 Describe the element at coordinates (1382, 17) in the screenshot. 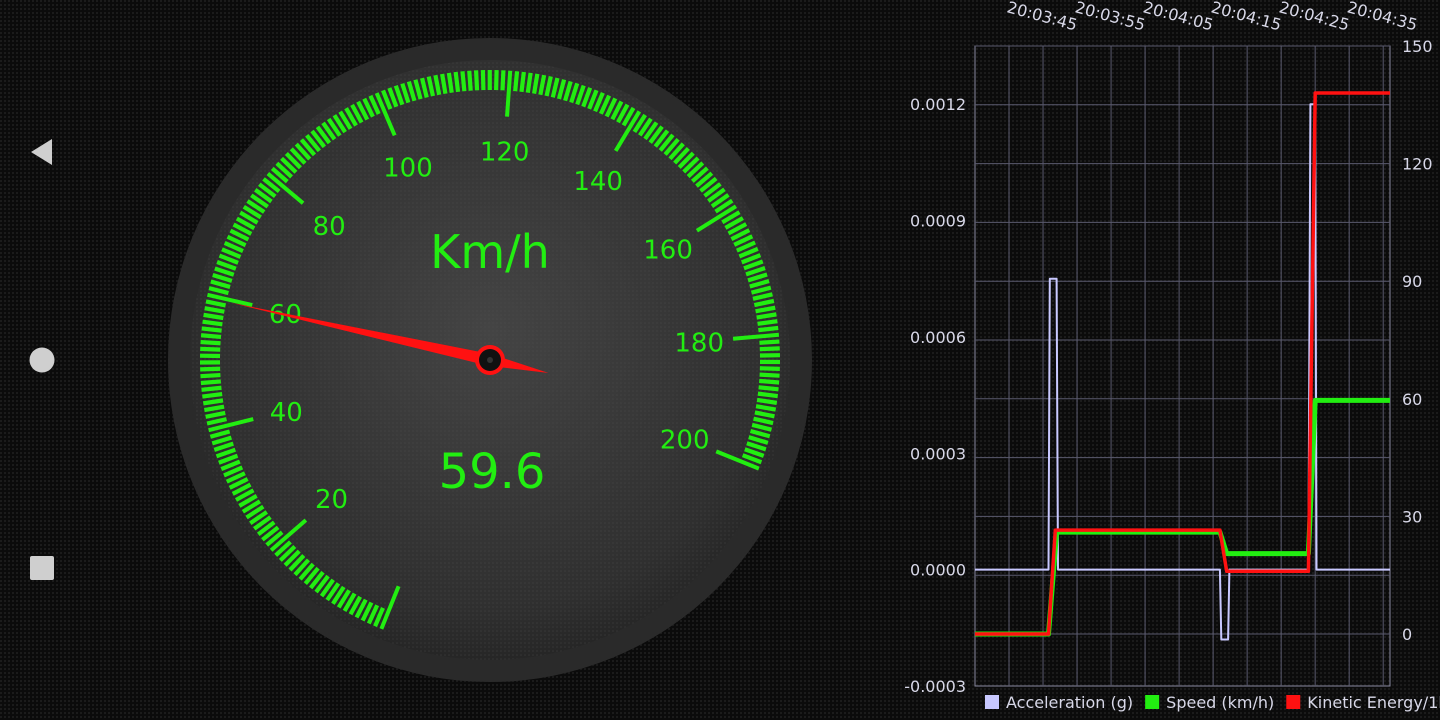

I see `chart-x-tick-label: 20:04:35` at that location.